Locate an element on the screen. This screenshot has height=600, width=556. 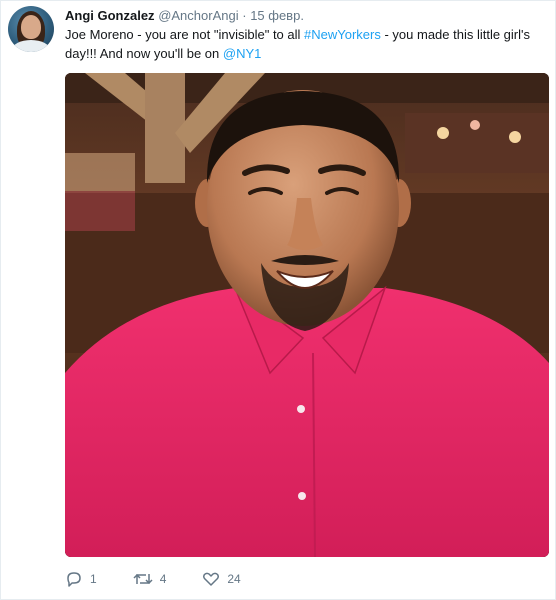
wood-post is located at coordinates (165, 128).